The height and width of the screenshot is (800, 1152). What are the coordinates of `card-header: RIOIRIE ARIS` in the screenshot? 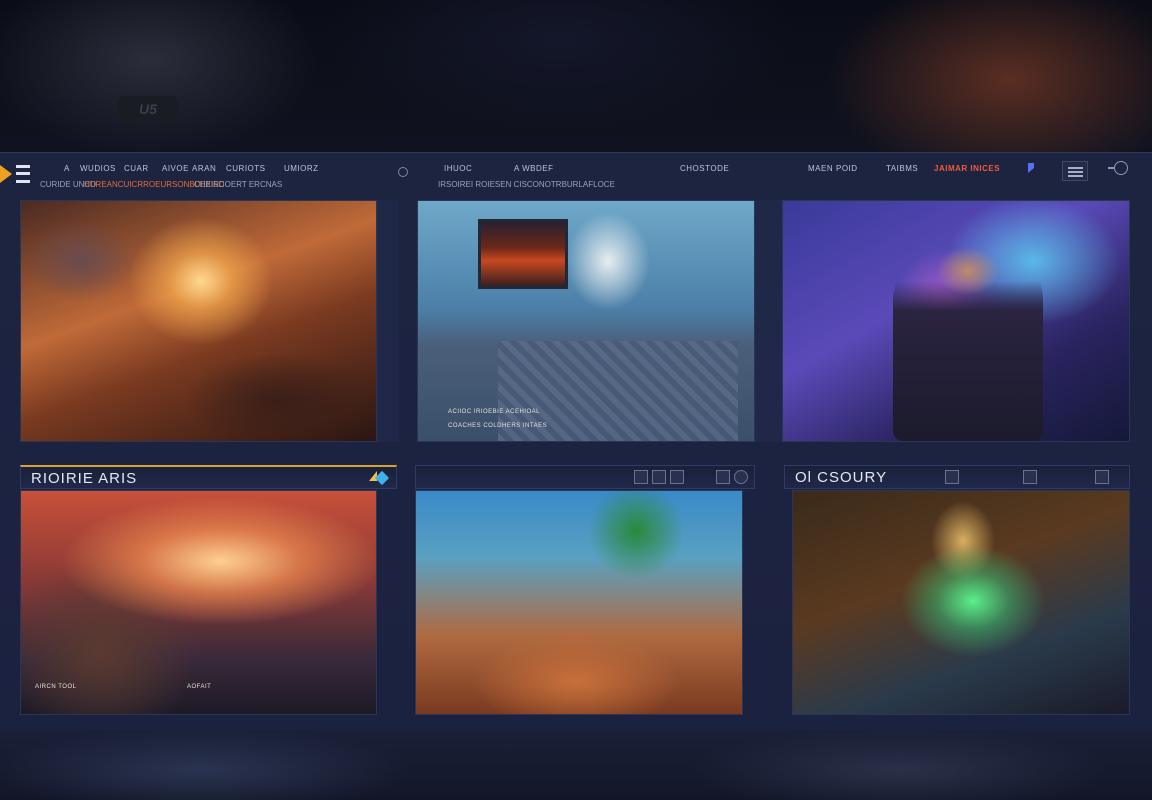 It's located at (208, 477).